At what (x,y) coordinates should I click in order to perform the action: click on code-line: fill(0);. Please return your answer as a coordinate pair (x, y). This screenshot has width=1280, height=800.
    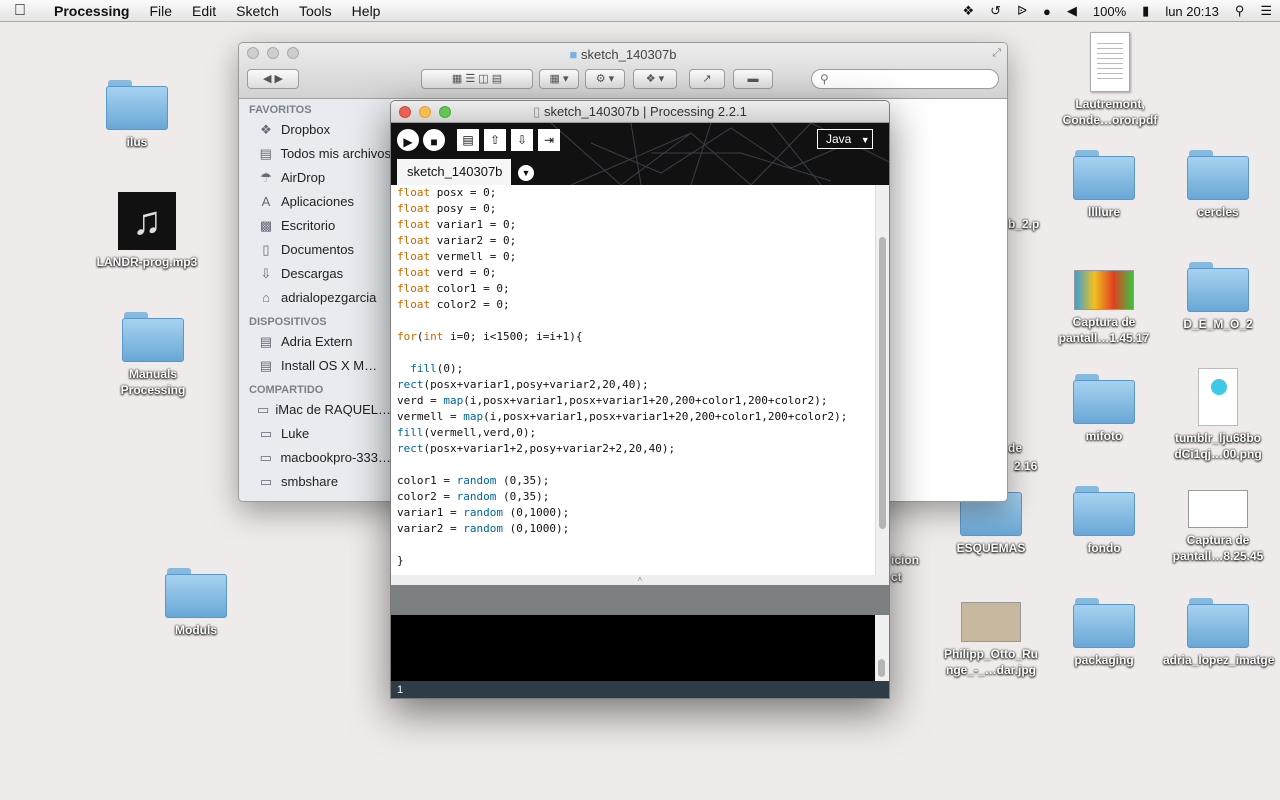
    Looking at the image, I should click on (634, 369).